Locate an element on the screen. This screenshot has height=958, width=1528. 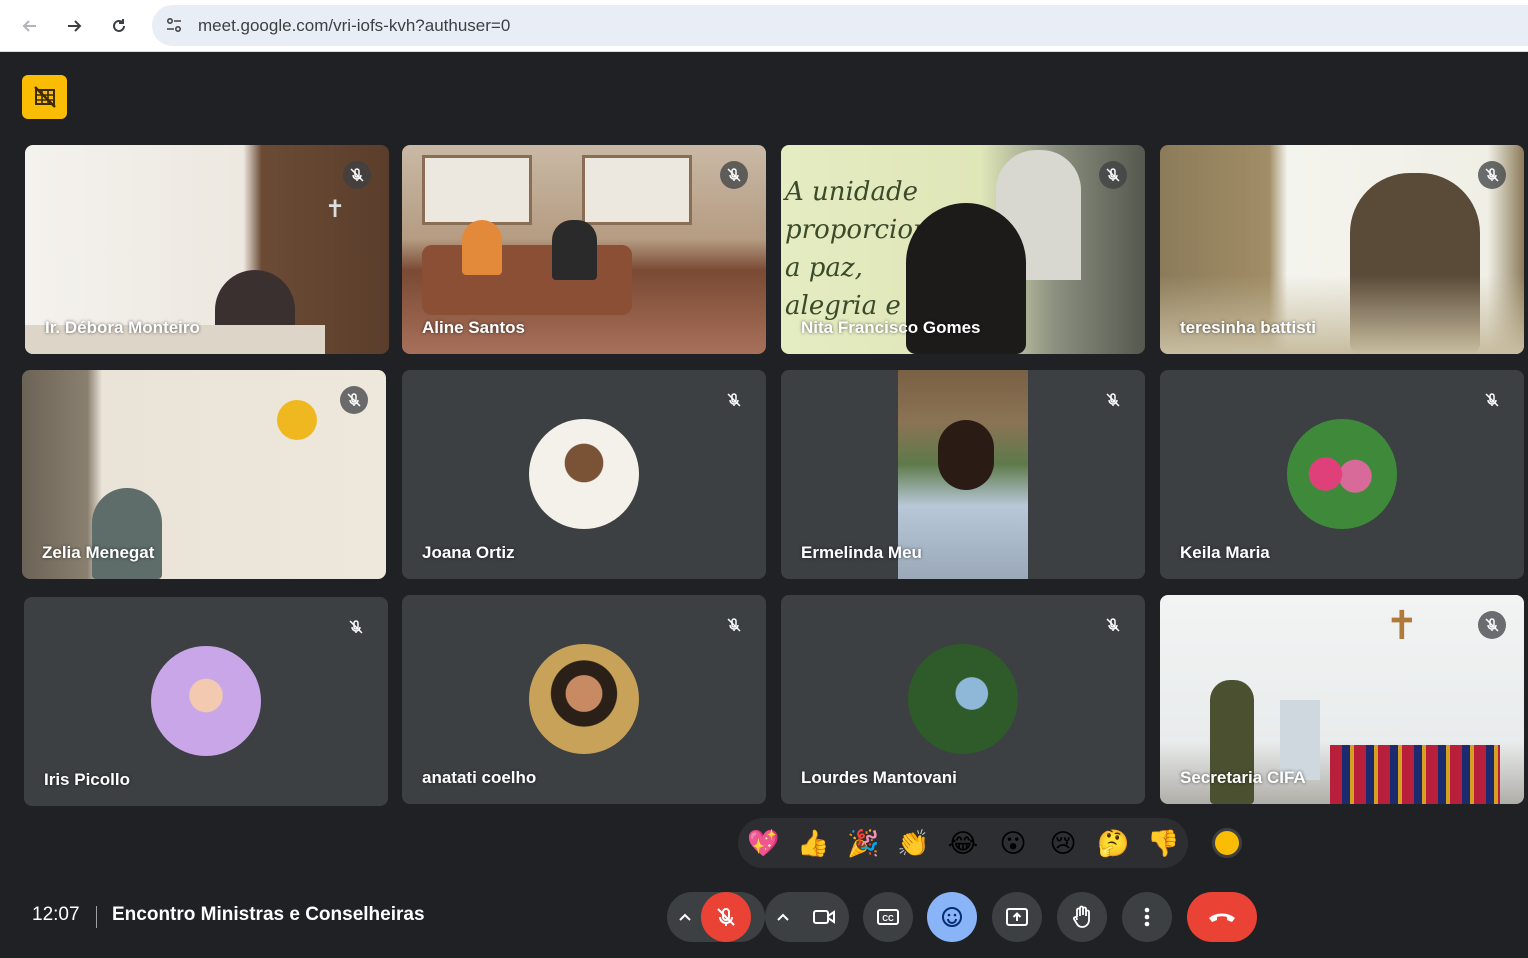
more-options-button is located at coordinates (1147, 917).